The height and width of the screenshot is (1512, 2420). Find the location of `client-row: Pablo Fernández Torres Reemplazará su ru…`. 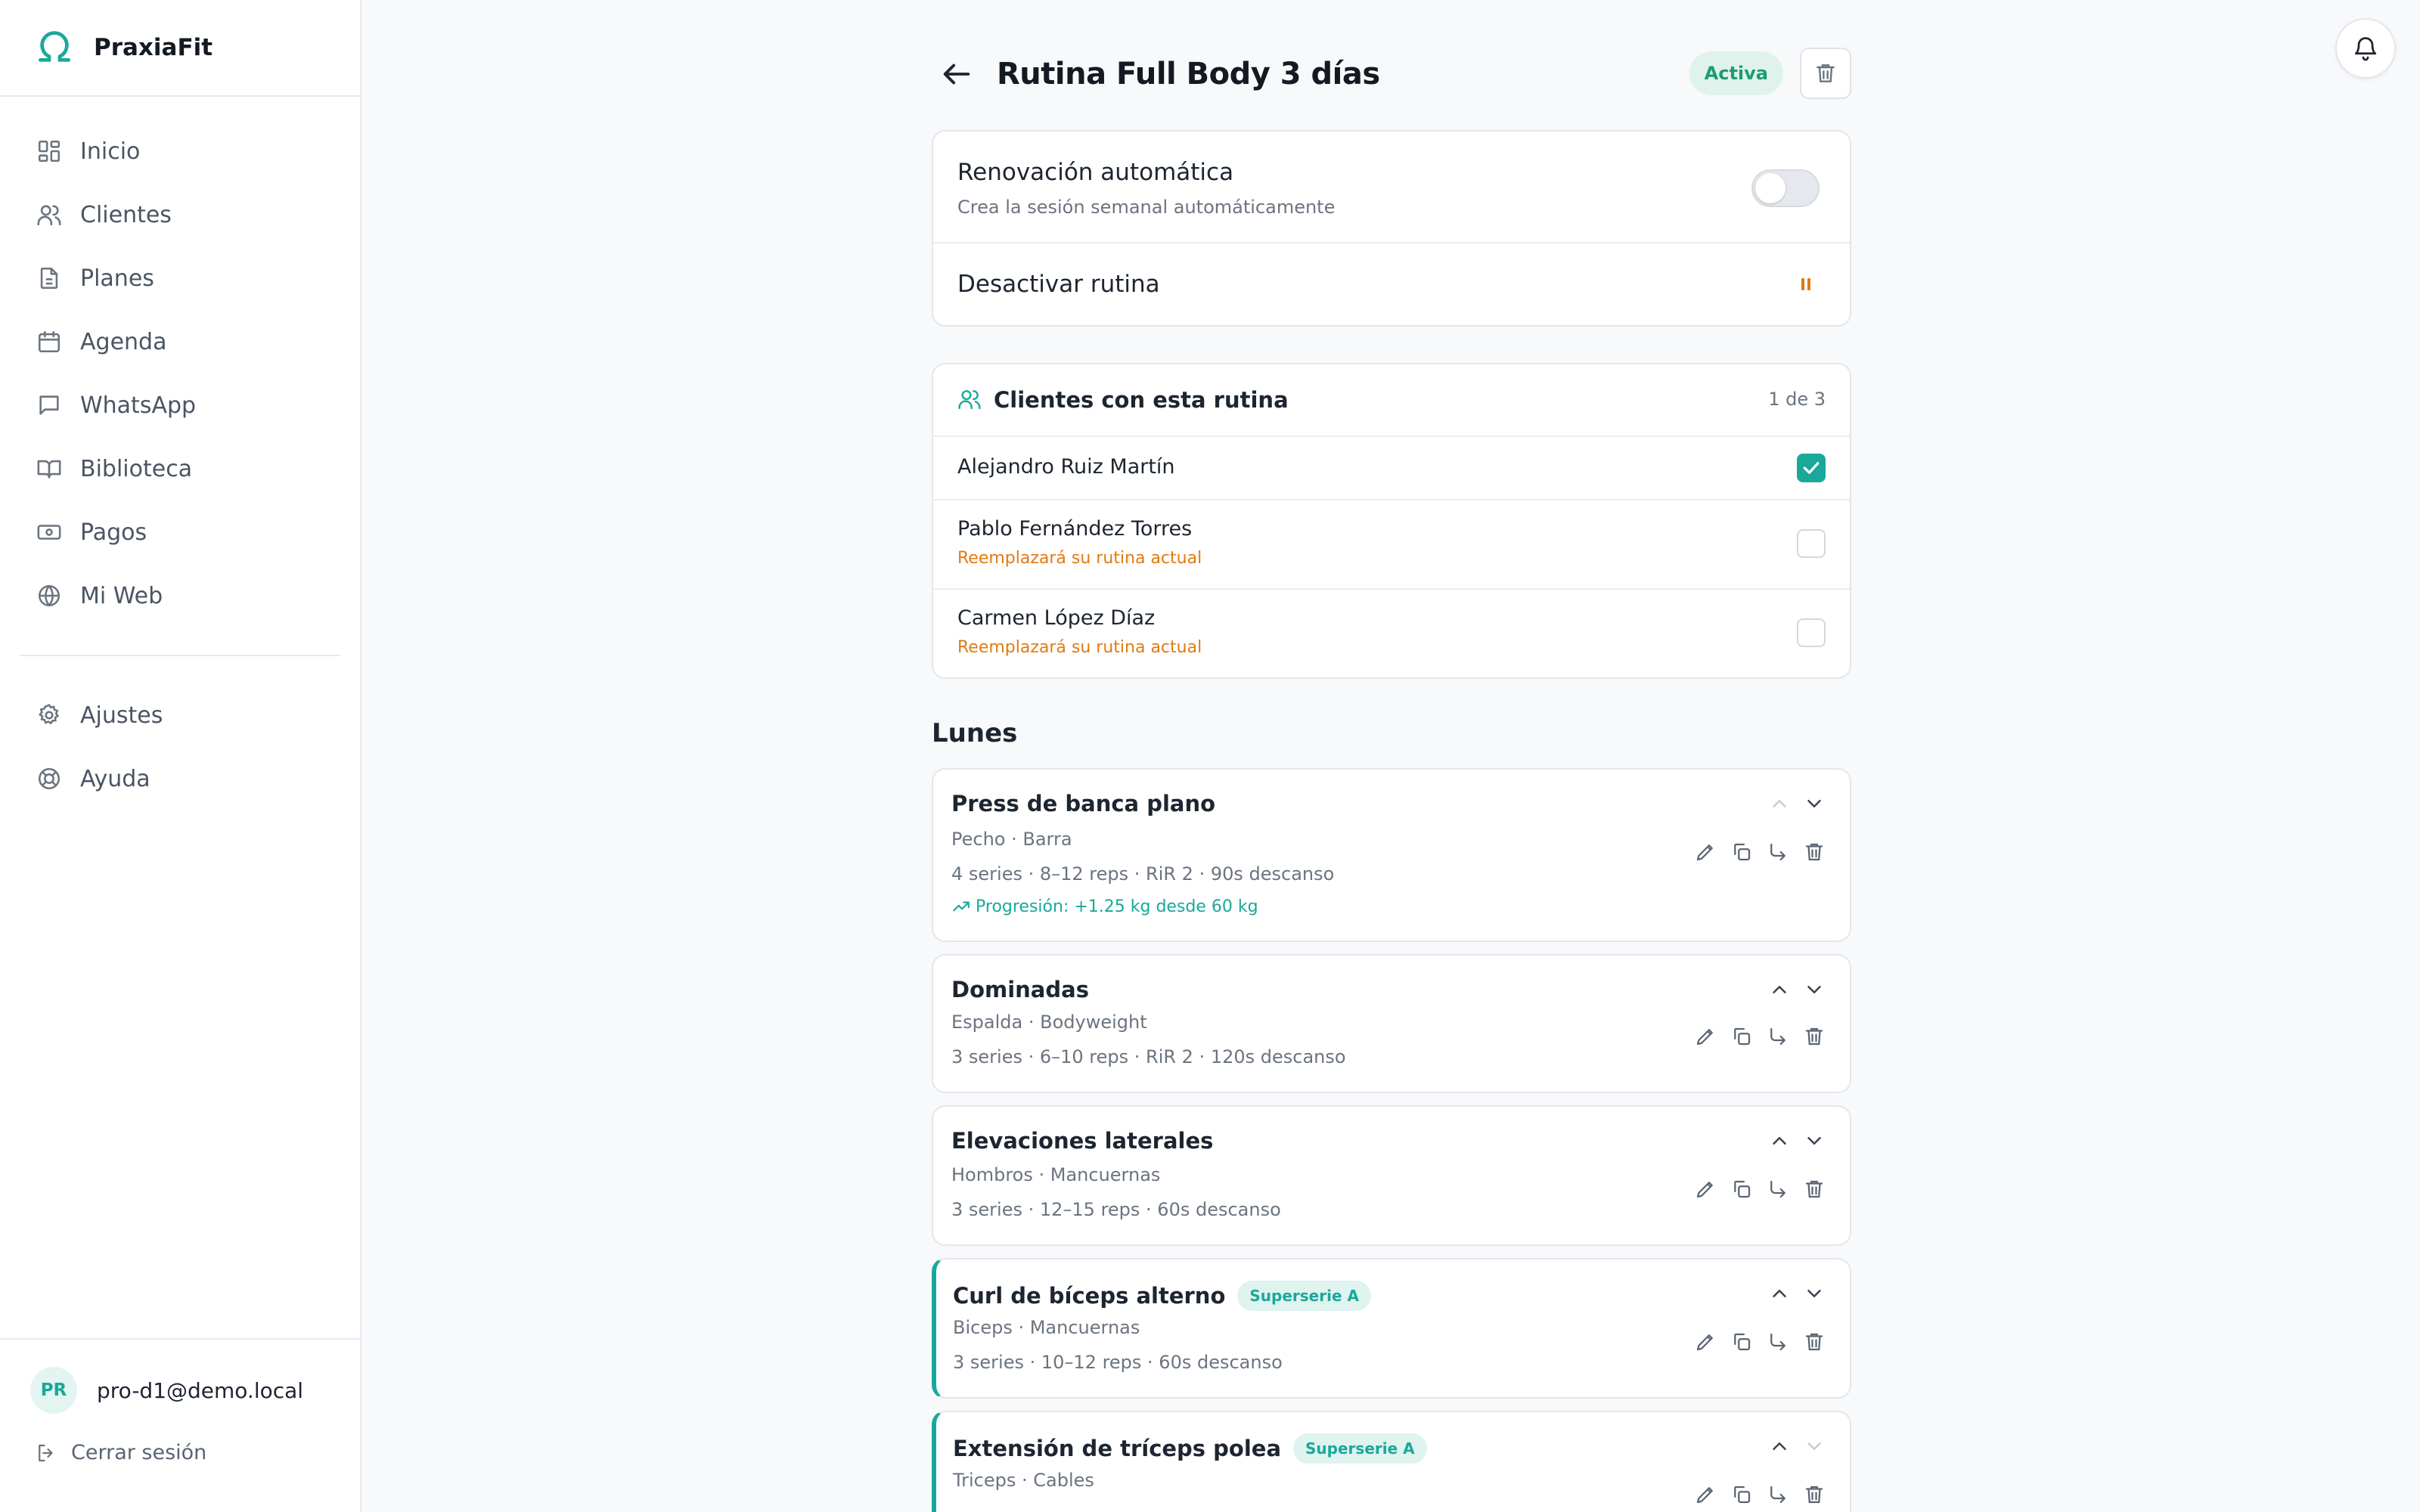

client-row: Pablo Fernández Torres Reemplazará su ru… is located at coordinates (1391, 545).